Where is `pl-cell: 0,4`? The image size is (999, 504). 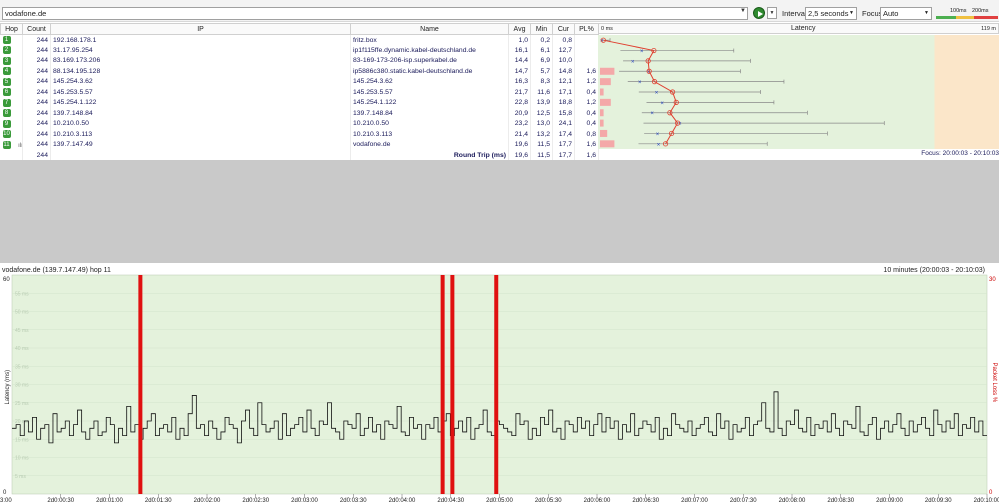
pl-cell: 0,4 is located at coordinates (586, 92).